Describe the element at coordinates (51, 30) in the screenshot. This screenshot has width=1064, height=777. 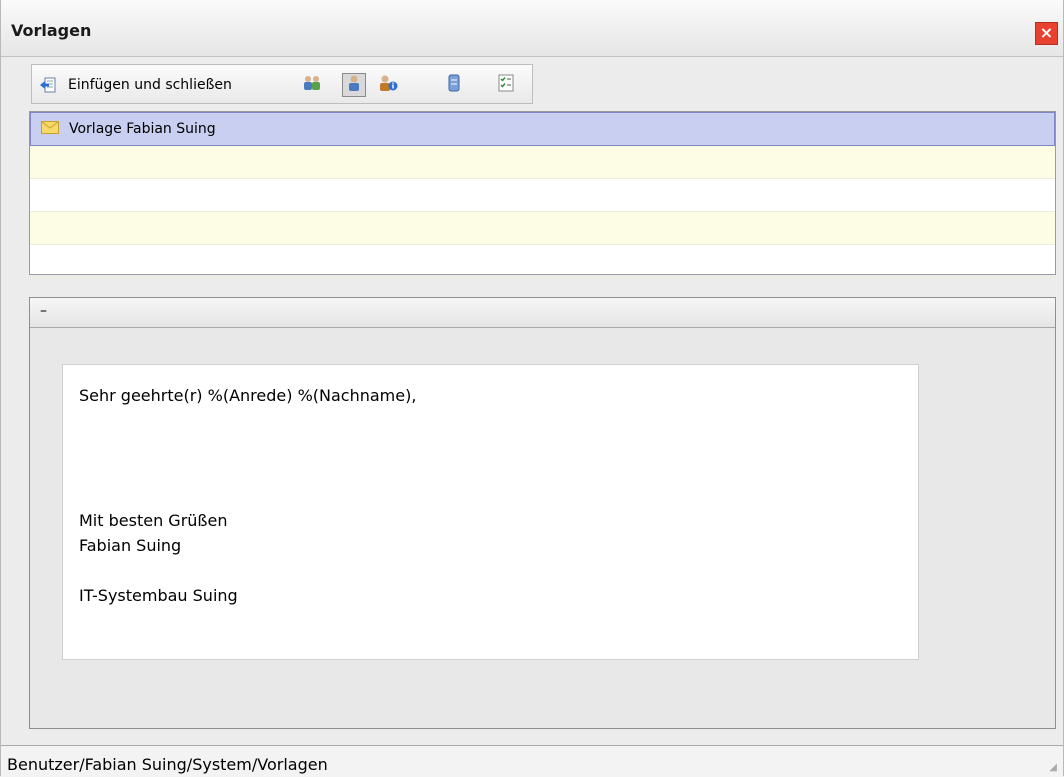
I see `window-title: Vorlagen` at that location.